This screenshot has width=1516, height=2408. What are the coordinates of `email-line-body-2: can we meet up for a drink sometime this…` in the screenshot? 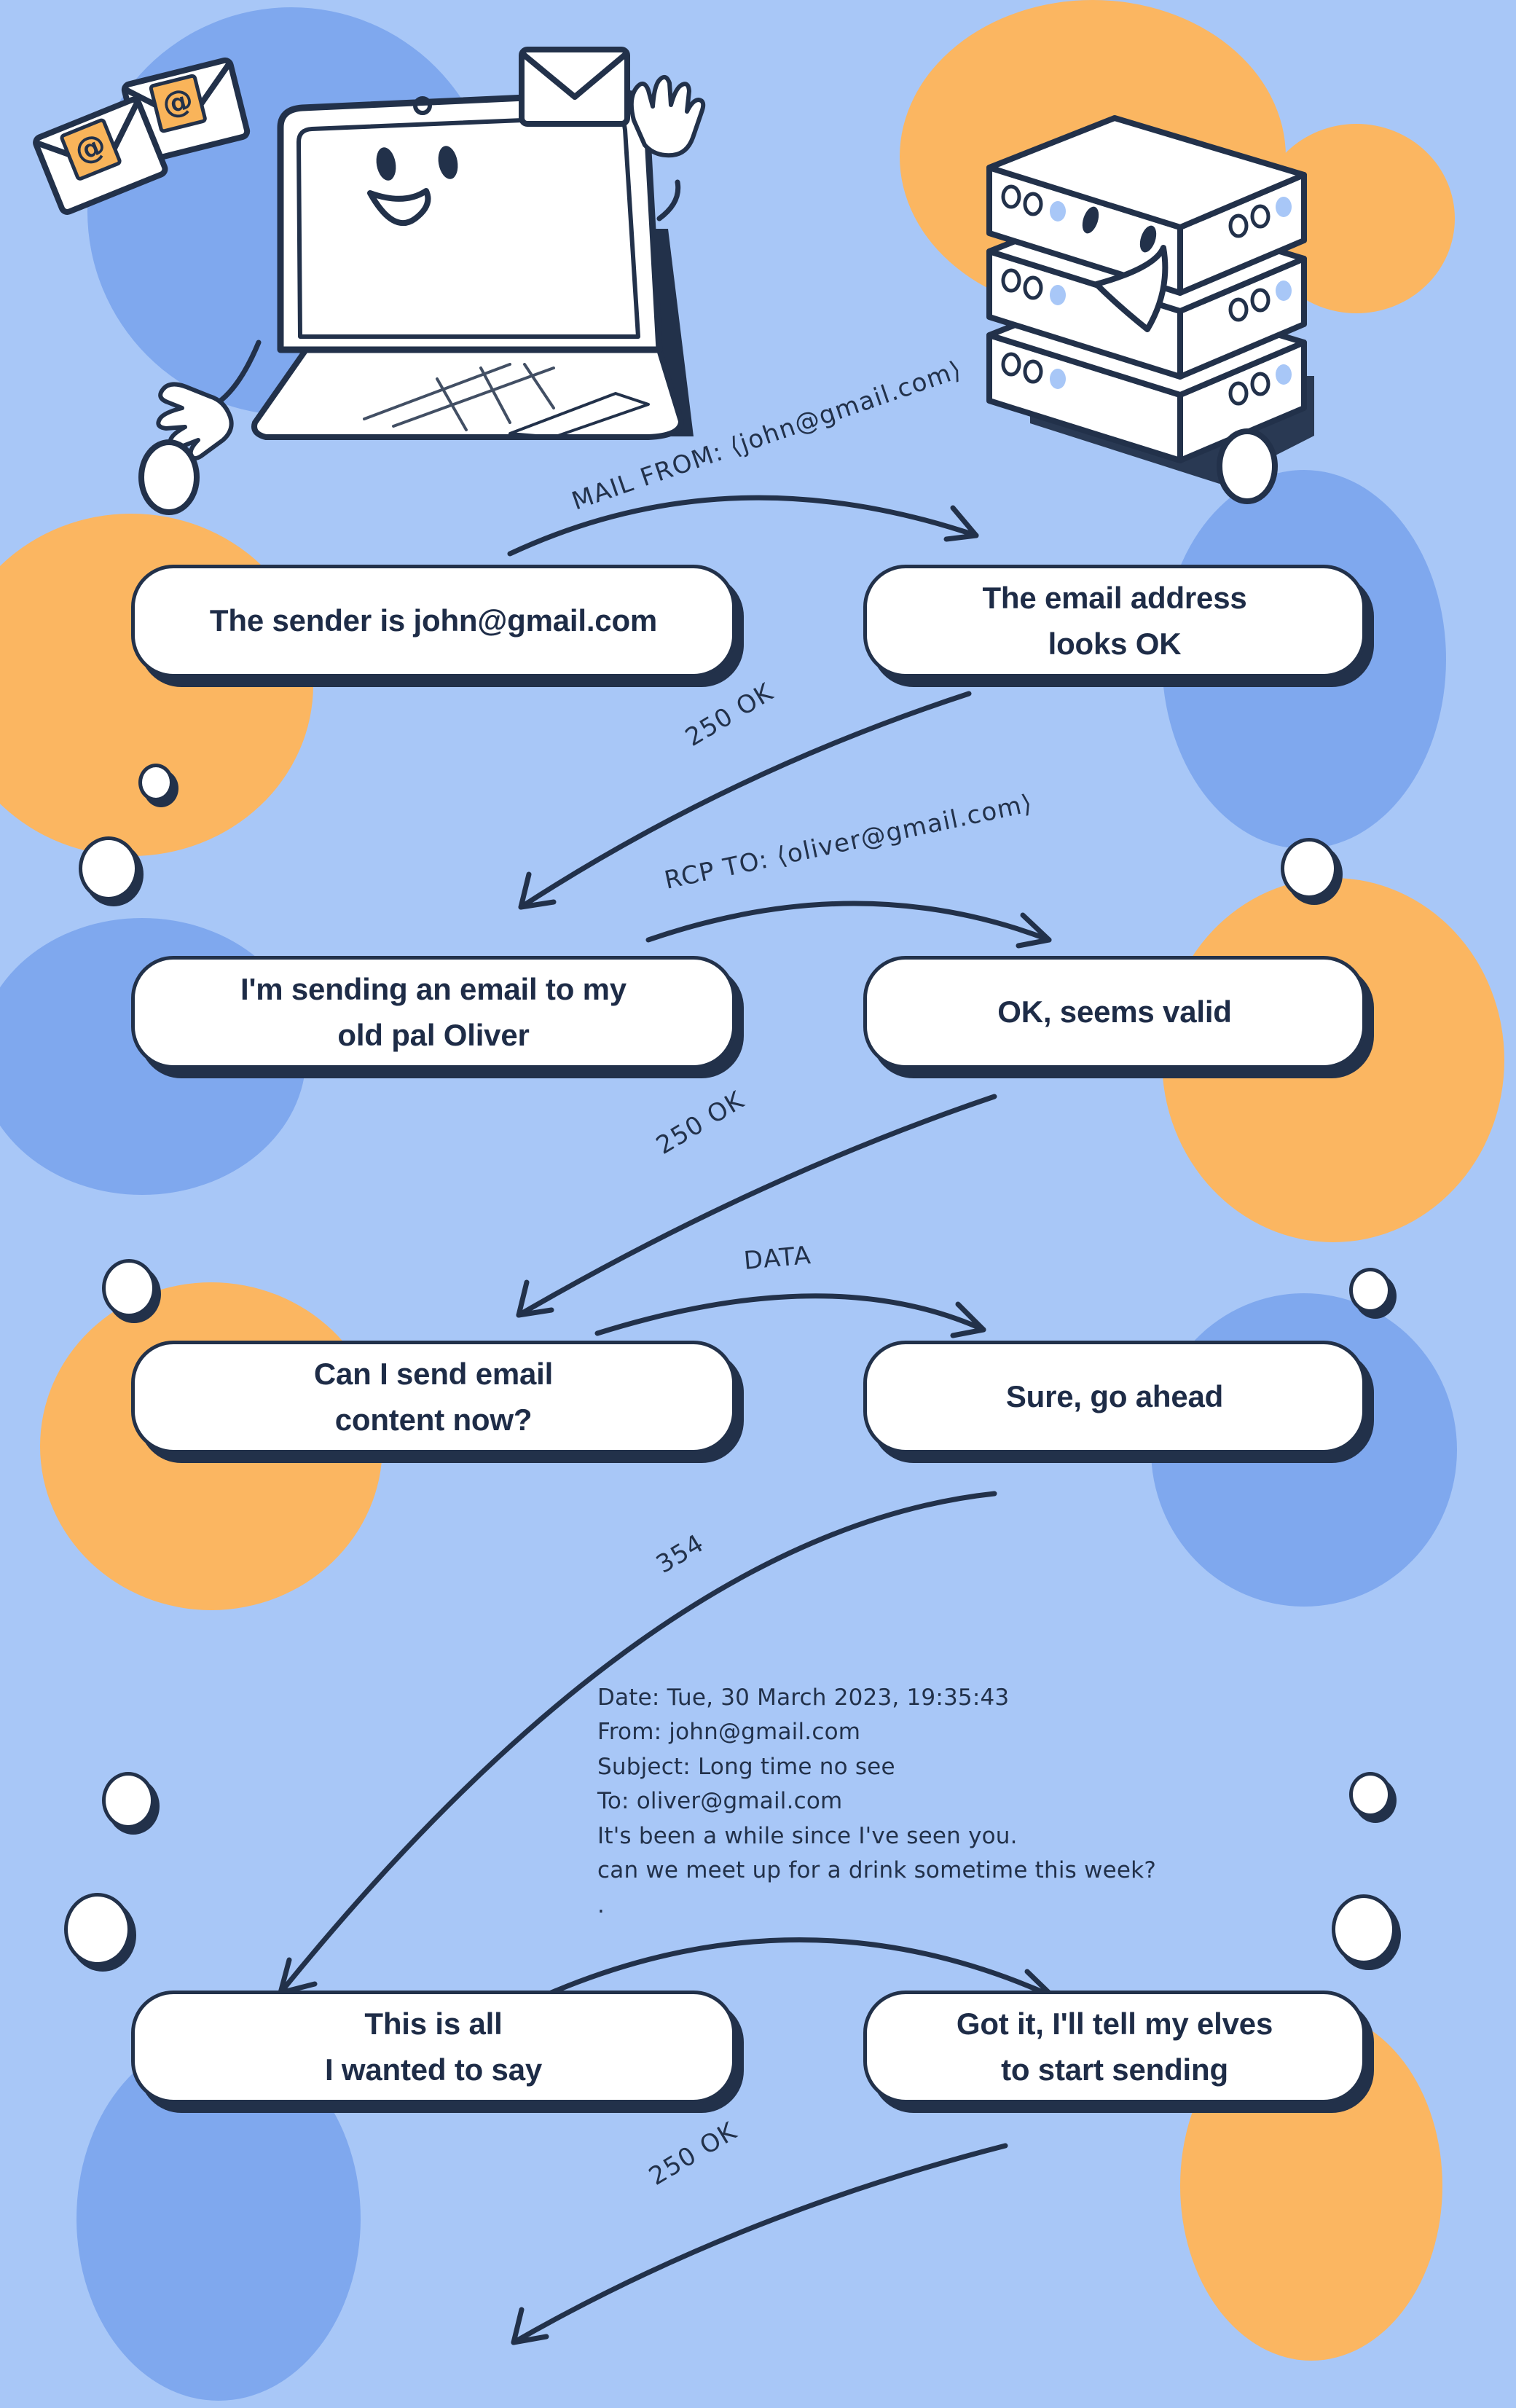 It's located at (877, 1870).